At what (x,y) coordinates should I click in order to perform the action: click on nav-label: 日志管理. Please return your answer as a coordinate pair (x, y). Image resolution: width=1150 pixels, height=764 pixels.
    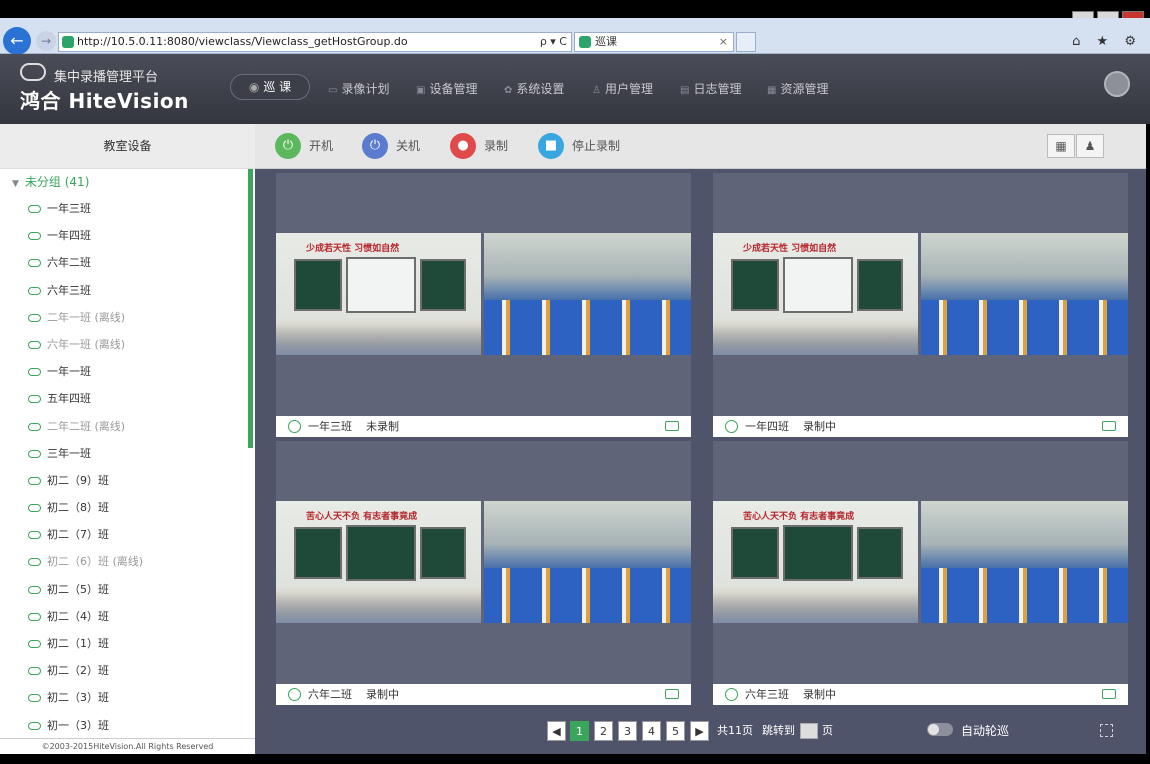
    Looking at the image, I should click on (717, 89).